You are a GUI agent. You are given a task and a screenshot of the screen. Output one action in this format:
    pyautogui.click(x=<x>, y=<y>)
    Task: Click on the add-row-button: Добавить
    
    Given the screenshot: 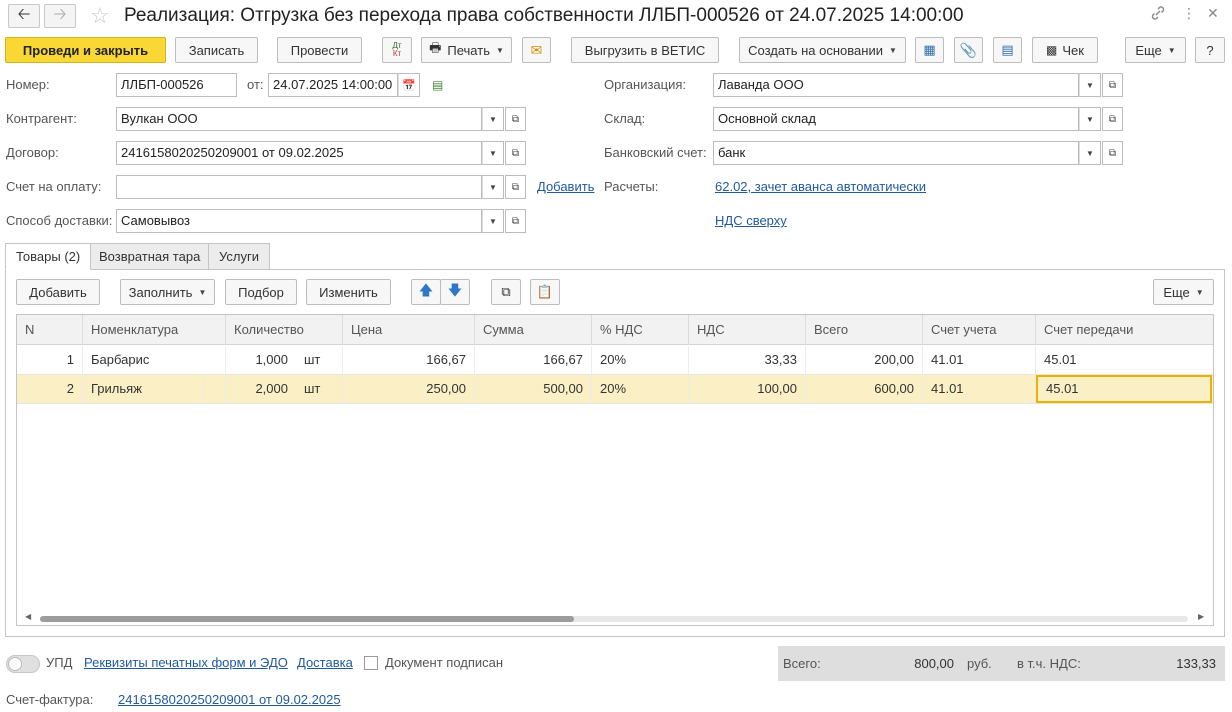 What is the action you would take?
    pyautogui.click(x=58, y=292)
    